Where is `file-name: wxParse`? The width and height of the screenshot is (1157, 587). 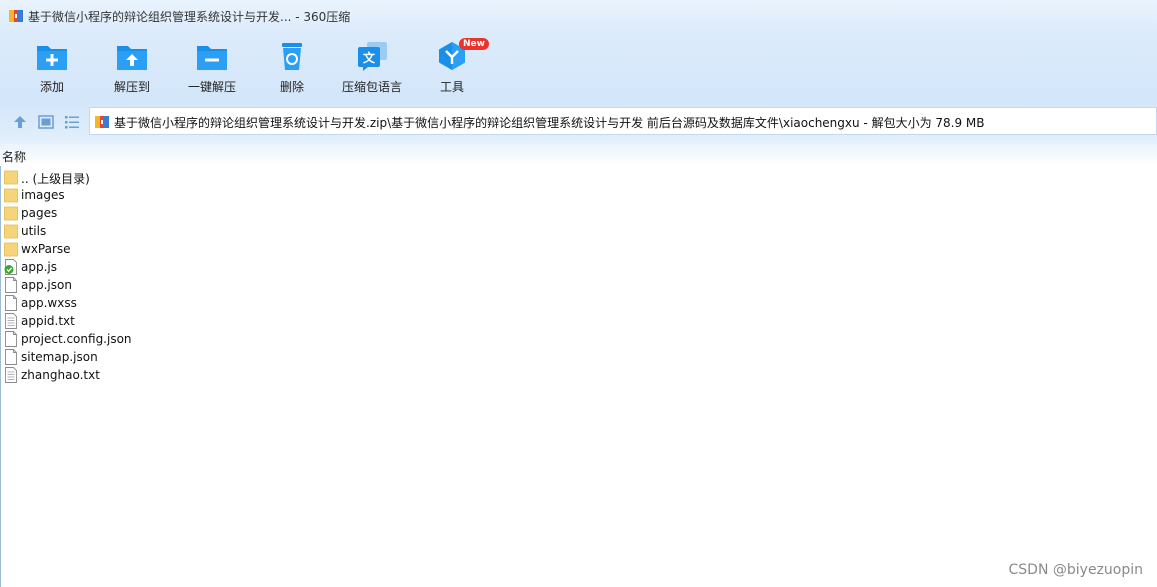 file-name: wxParse is located at coordinates (46, 249).